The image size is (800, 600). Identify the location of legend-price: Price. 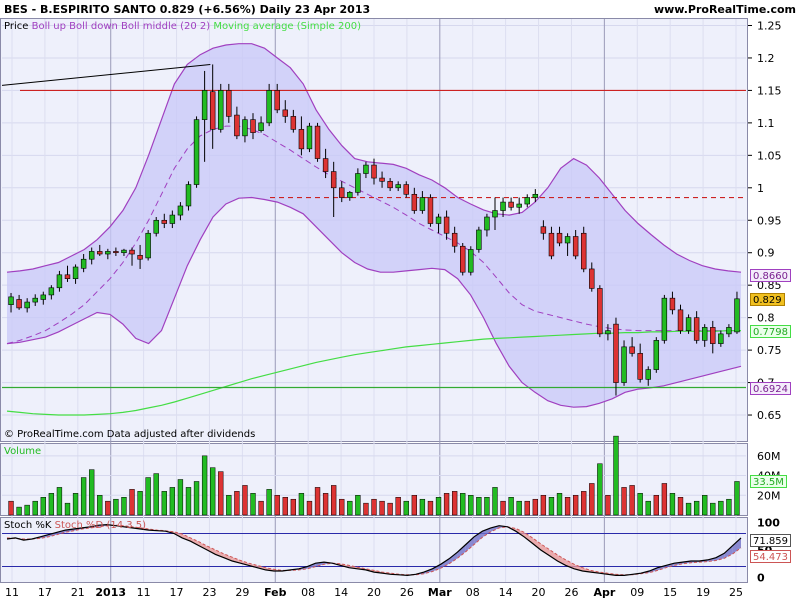
(16, 26).